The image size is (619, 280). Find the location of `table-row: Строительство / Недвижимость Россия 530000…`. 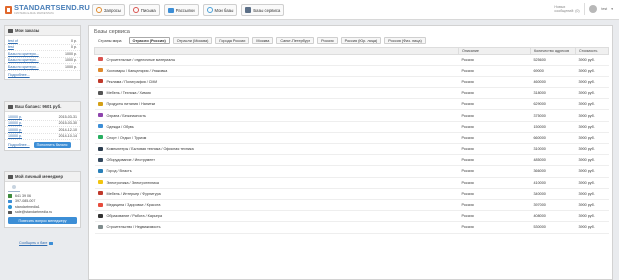

table-row: Строительство / Недвижимость Россия 530000… is located at coordinates (351, 227).